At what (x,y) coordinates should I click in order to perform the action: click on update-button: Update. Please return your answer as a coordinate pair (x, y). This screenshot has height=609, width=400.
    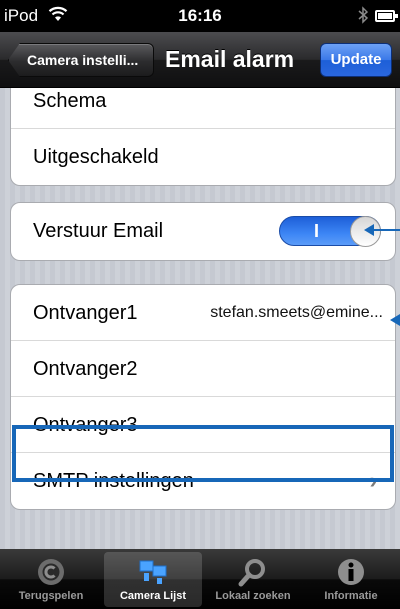
    Looking at the image, I should click on (356, 60).